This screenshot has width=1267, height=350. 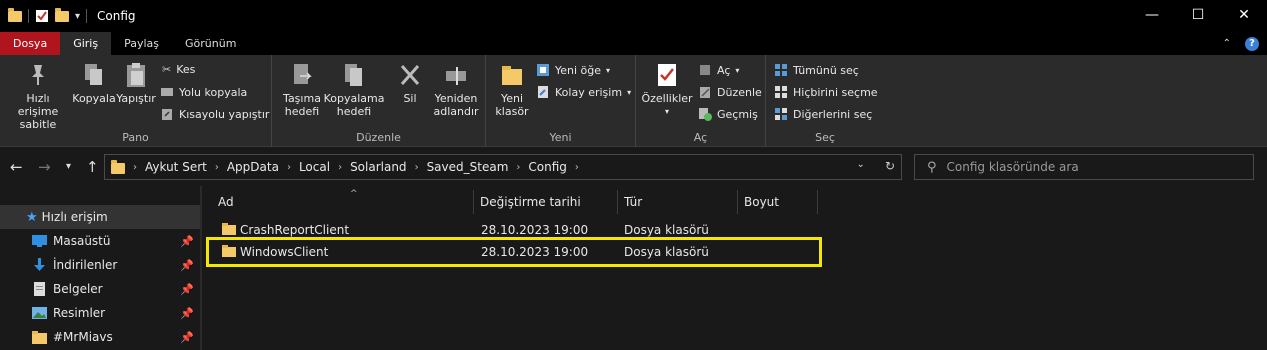 What do you see at coordinates (546, 202) in the screenshot?
I see `column-header-date: Değiştirme tarihi` at bounding box center [546, 202].